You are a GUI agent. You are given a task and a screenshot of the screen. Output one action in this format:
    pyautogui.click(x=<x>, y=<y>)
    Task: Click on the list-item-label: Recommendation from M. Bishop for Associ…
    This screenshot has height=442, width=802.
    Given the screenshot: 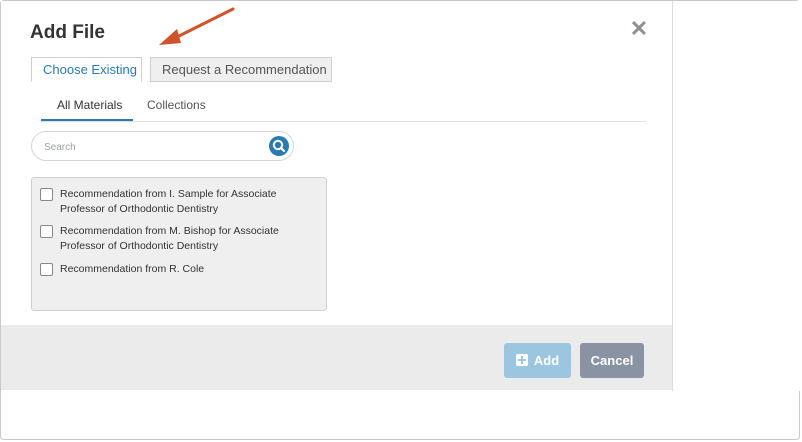 What is the action you would take?
    pyautogui.click(x=169, y=238)
    